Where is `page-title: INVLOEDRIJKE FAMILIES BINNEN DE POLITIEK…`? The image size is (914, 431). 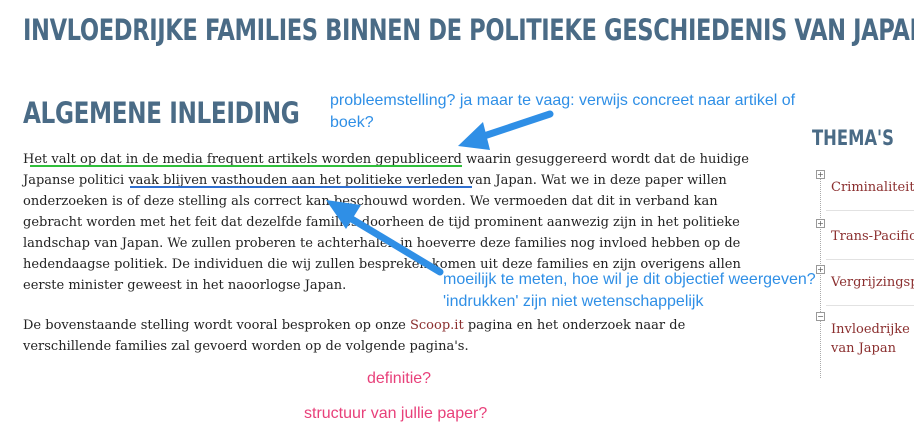
page-title: INVLOEDRIJKE FAMILIES BINNEN DE POLITIEK… is located at coordinates (468, 30).